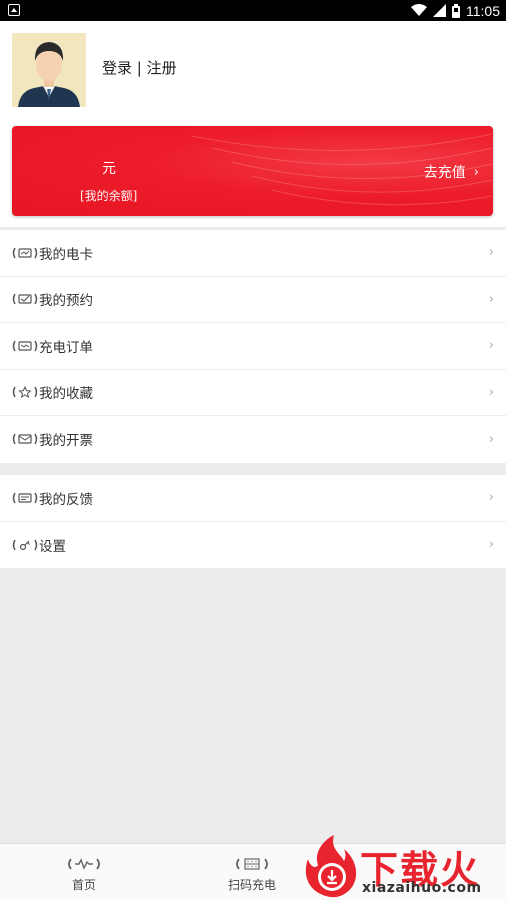 This screenshot has width=506, height=900. Describe the element at coordinates (25, 299) in the screenshot. I see `reservation-icon` at that location.